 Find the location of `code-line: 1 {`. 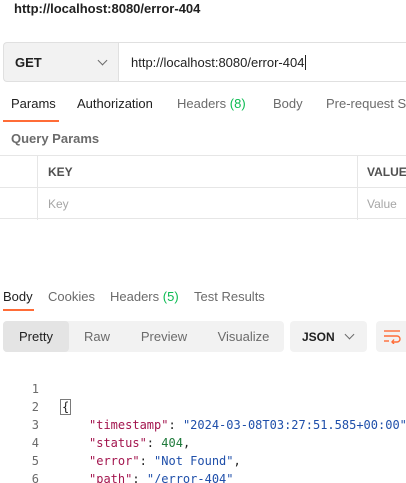

code-line: 1 { is located at coordinates (36, 388).